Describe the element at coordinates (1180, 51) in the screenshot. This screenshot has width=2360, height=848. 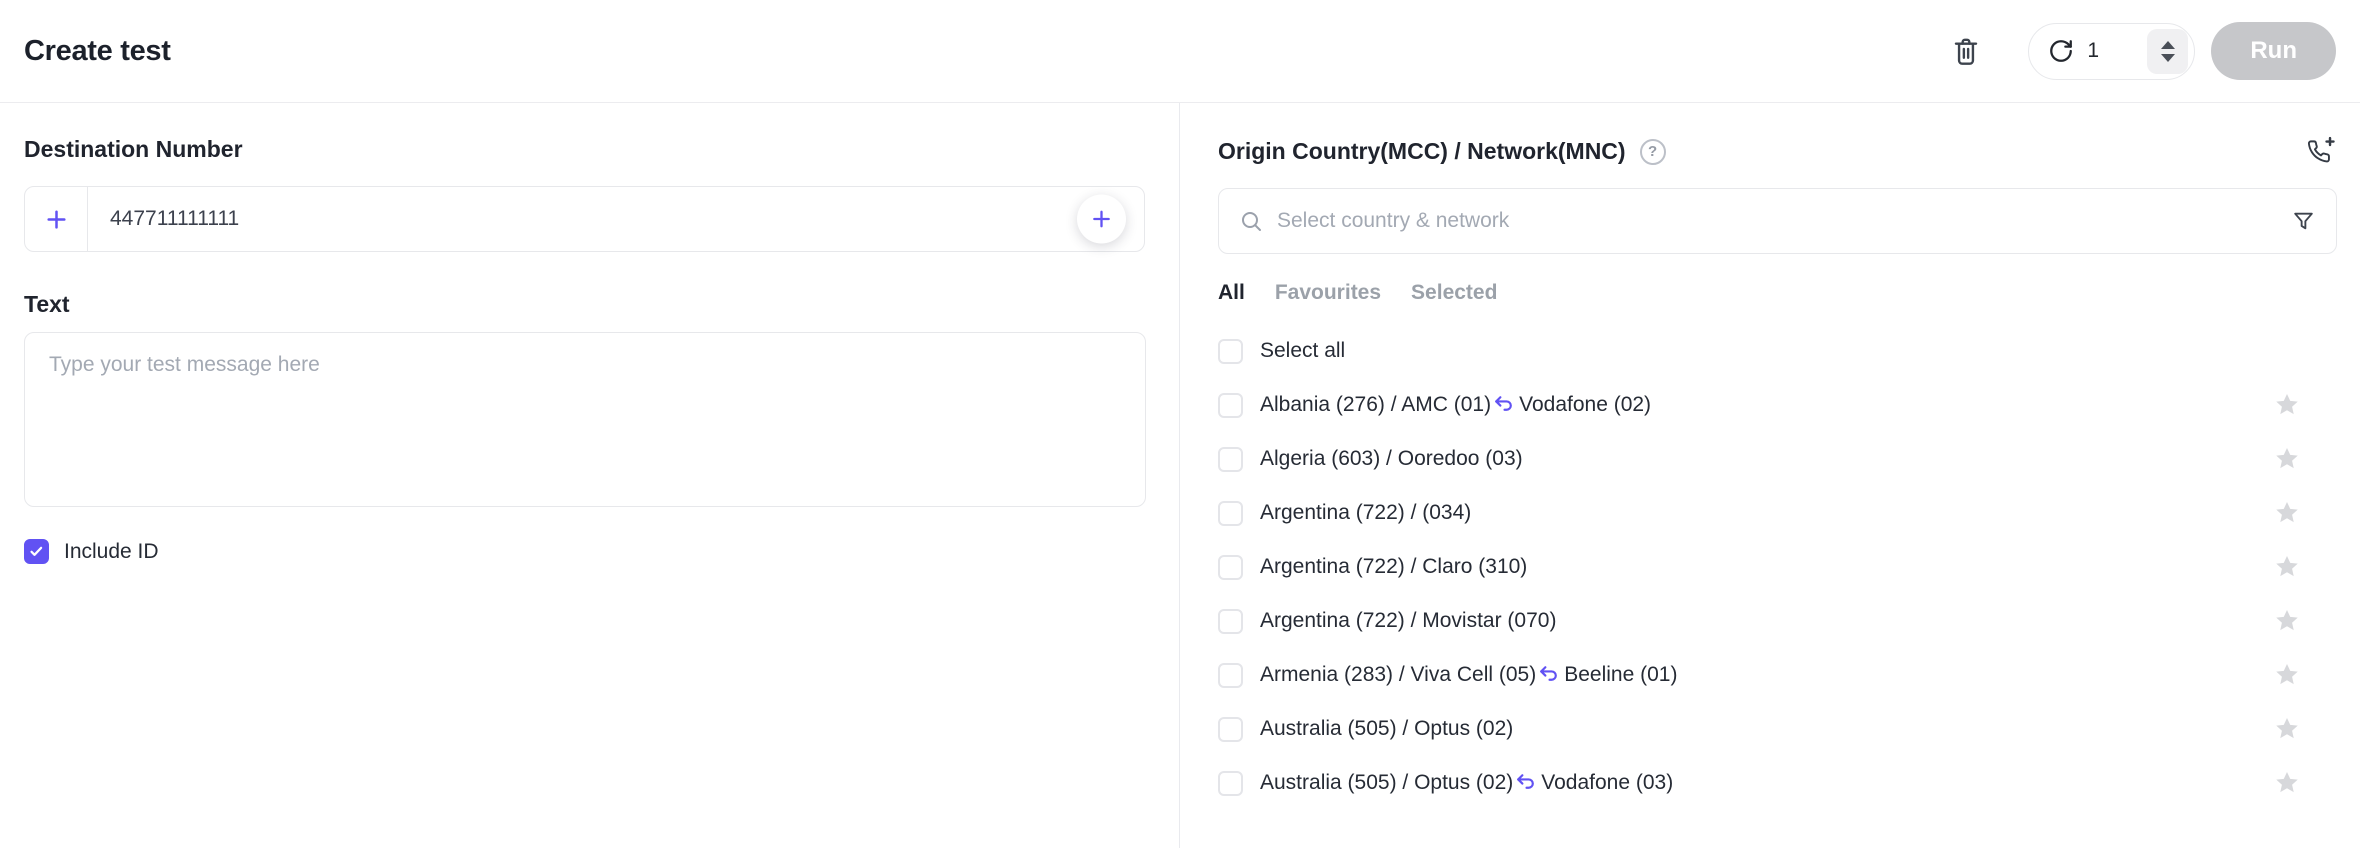
I see `header: Create test 1 Run` at that location.